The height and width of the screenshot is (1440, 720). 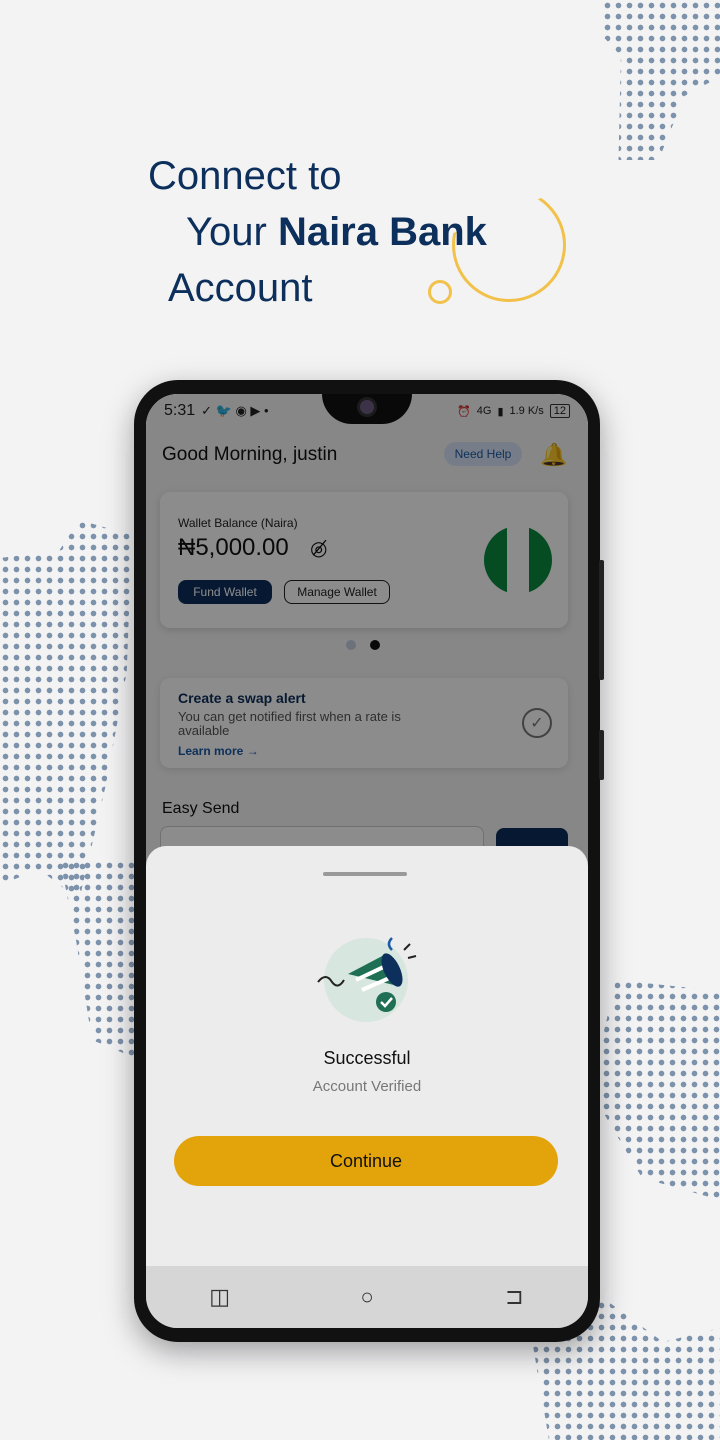 I want to click on success-title: Successful, so click(x=367, y=1058).